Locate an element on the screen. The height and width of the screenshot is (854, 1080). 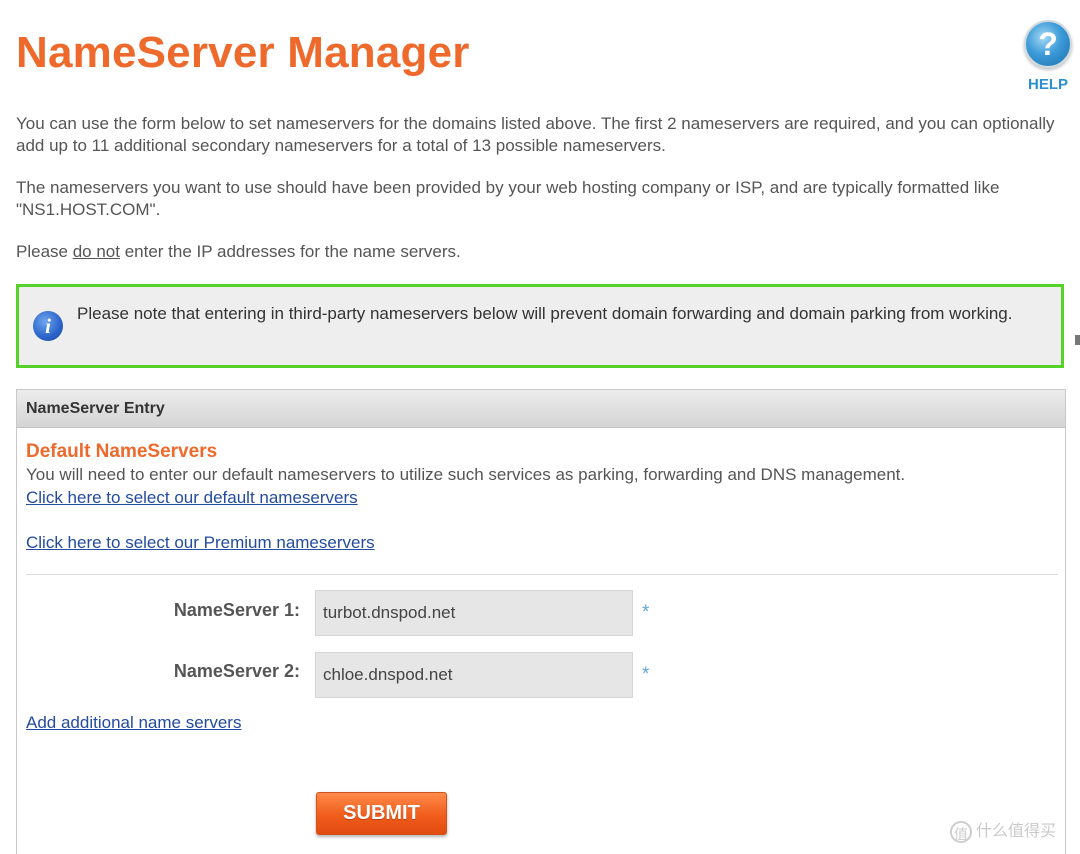
submit-button: SUBMIT is located at coordinates (381, 813).